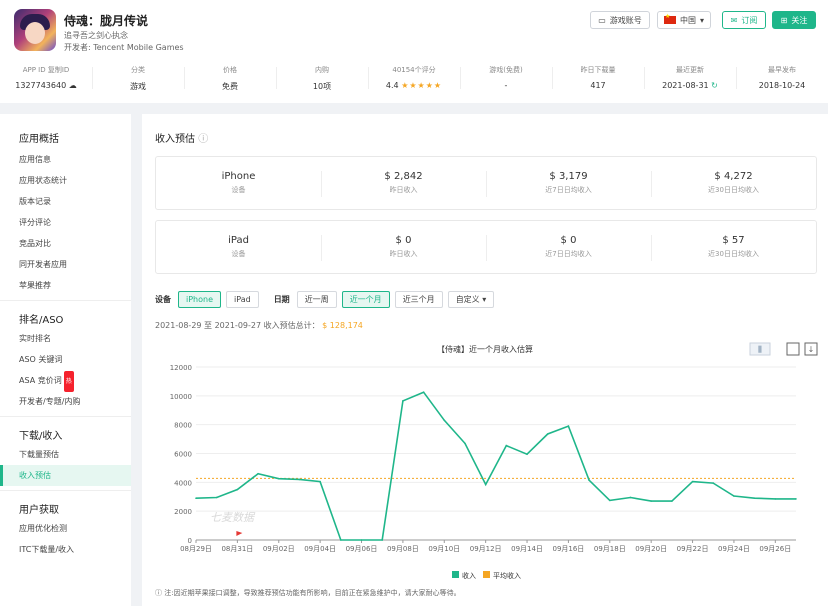 Image resolution: width=828 pixels, height=606 pixels. Describe the element at coordinates (782, 70) in the screenshot. I see `stat-label: 最早发布` at that location.